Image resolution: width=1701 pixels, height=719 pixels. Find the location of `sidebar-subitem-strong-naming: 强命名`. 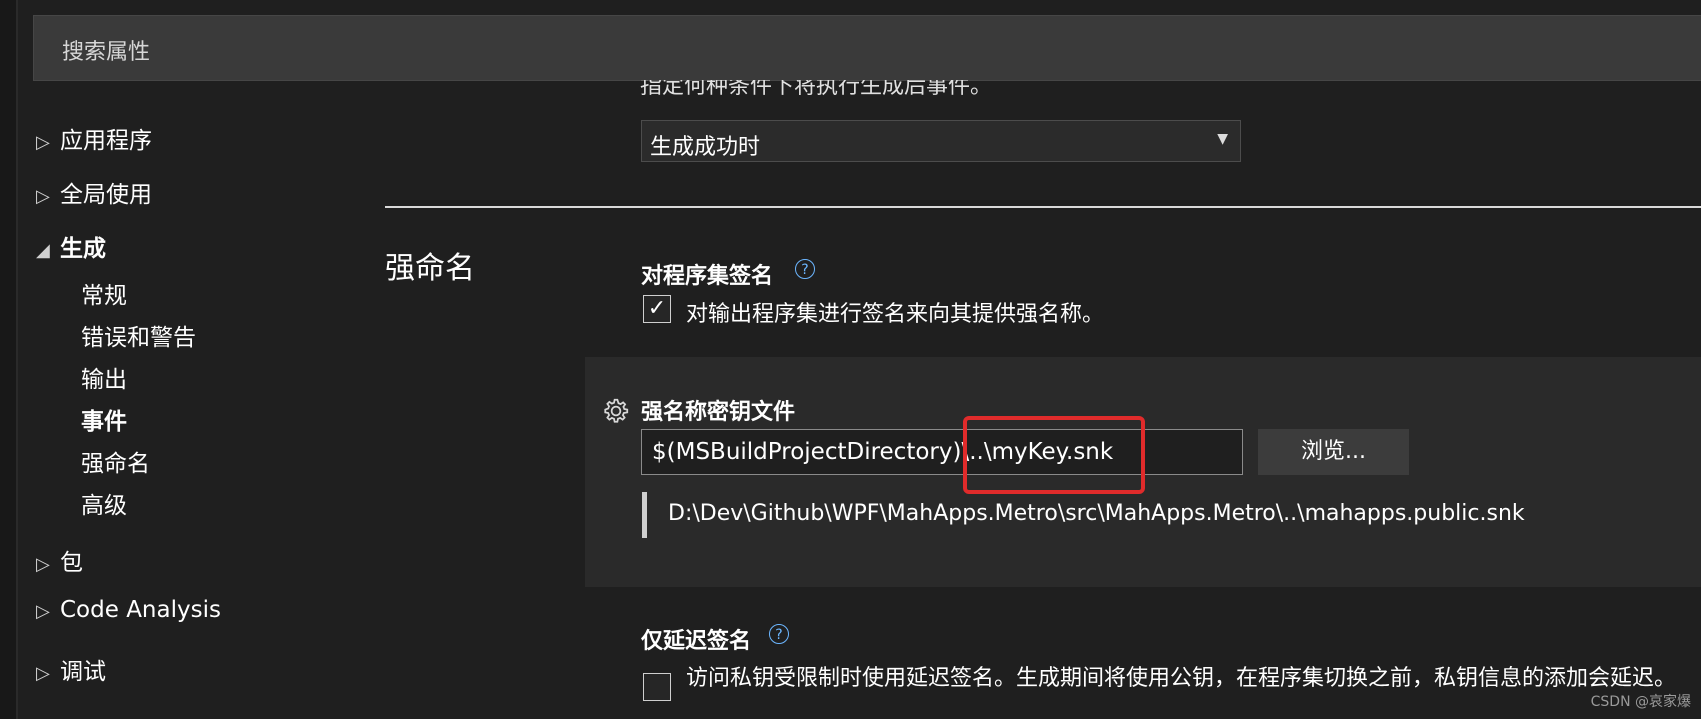

sidebar-subitem-strong-naming: 强命名 is located at coordinates (115, 461).